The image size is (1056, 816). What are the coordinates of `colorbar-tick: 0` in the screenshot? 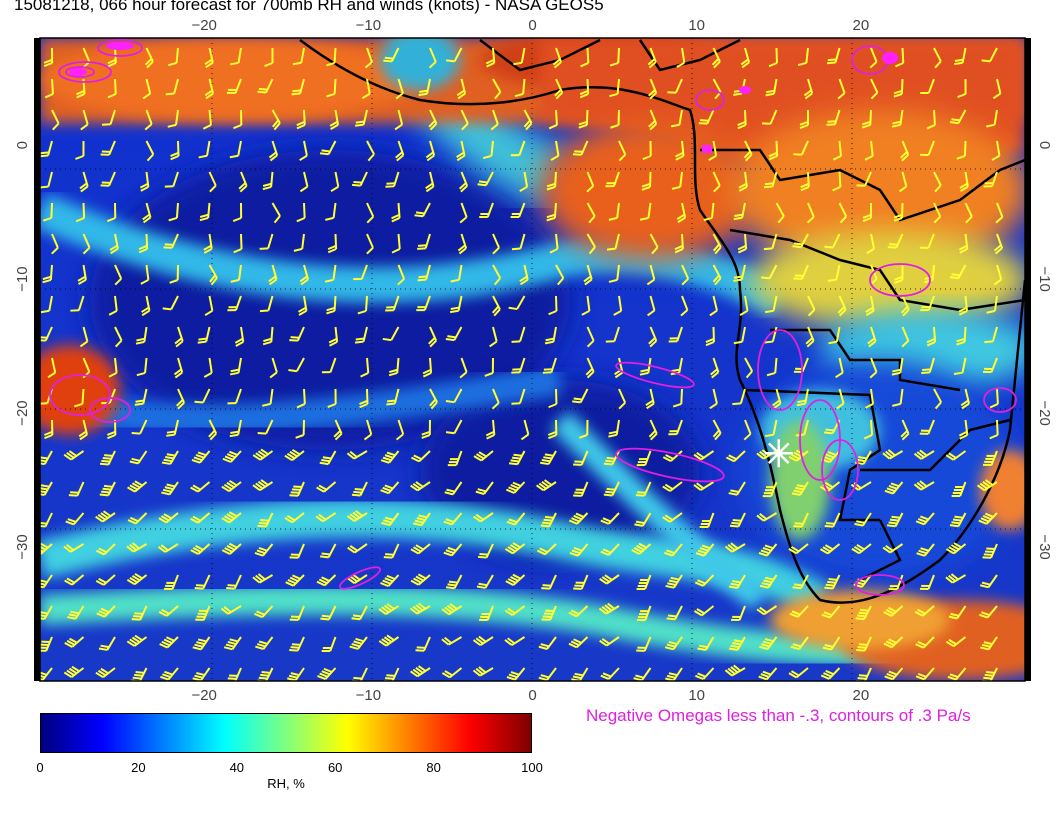 It's located at (40, 767).